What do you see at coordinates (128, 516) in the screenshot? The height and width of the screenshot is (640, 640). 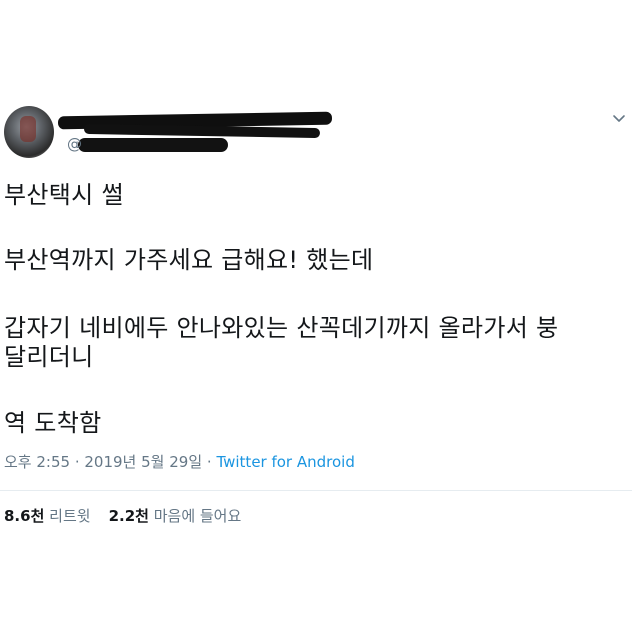 I see `likes-count: 2.2천` at bounding box center [128, 516].